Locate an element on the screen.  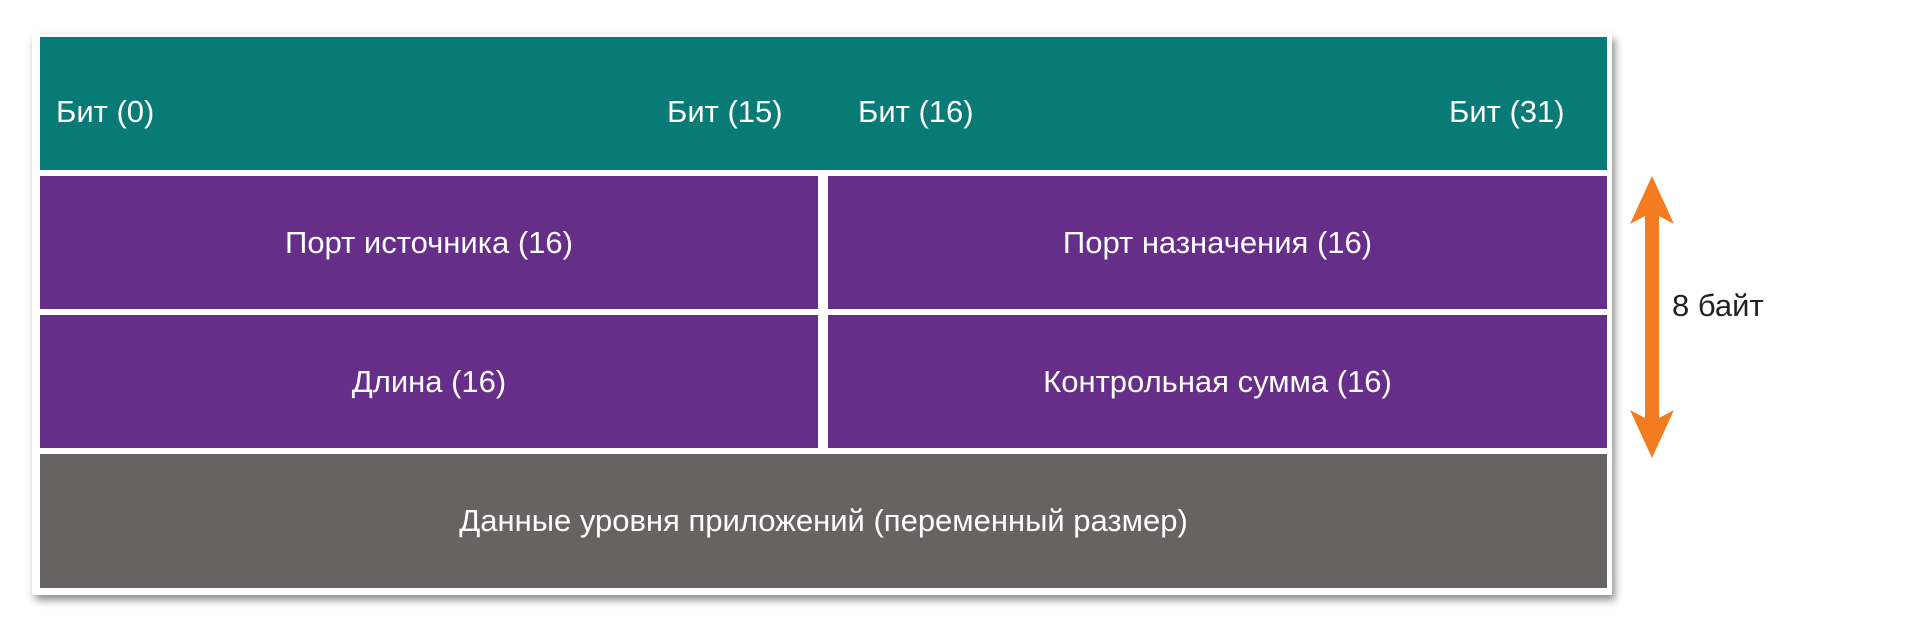
length-label: Длина (16) is located at coordinates (429, 381).